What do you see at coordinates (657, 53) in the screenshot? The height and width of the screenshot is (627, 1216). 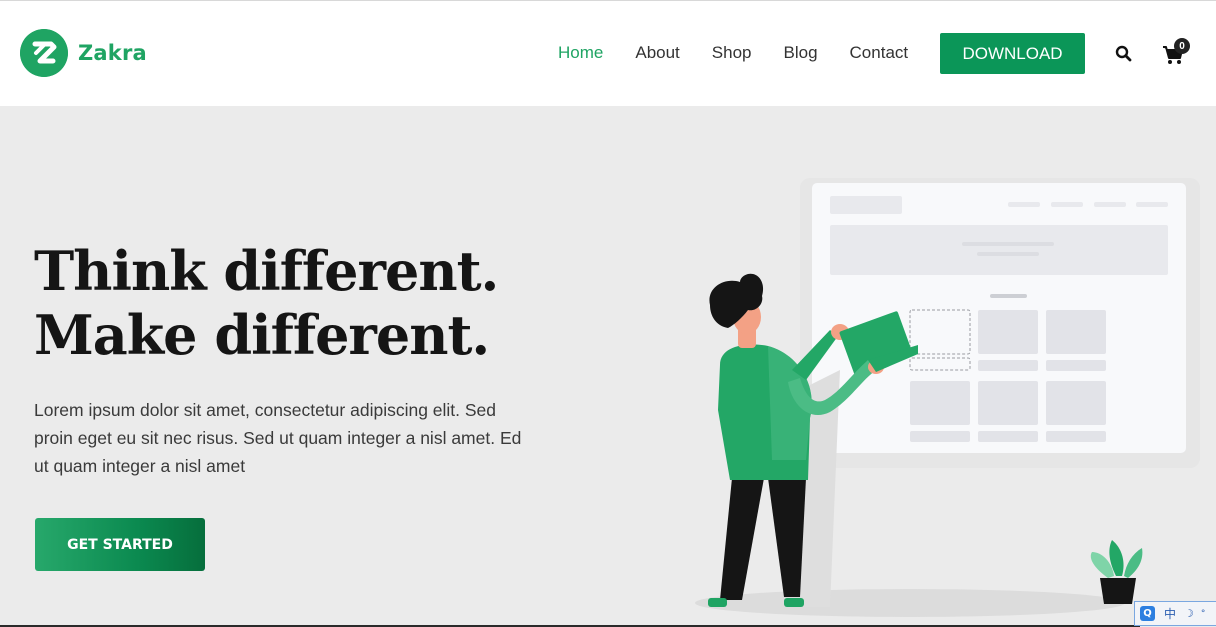 I see `nav-item-about: About` at bounding box center [657, 53].